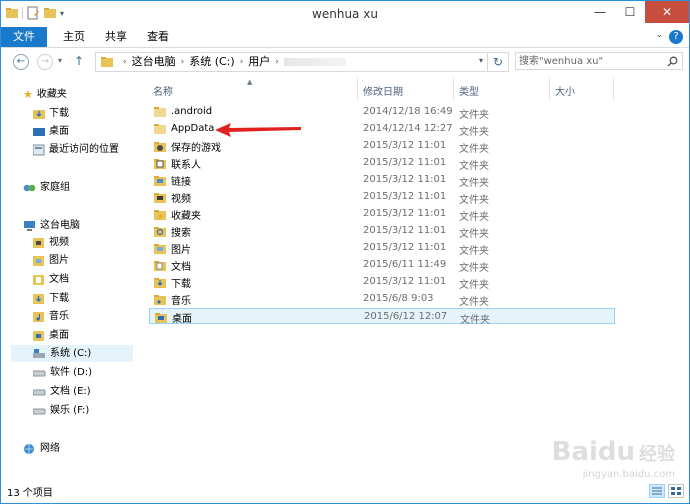 This screenshot has height=504, width=690. What do you see at coordinates (408, 128) in the screenshot?
I see `file-date: 2014/12/14 12:27` at bounding box center [408, 128].